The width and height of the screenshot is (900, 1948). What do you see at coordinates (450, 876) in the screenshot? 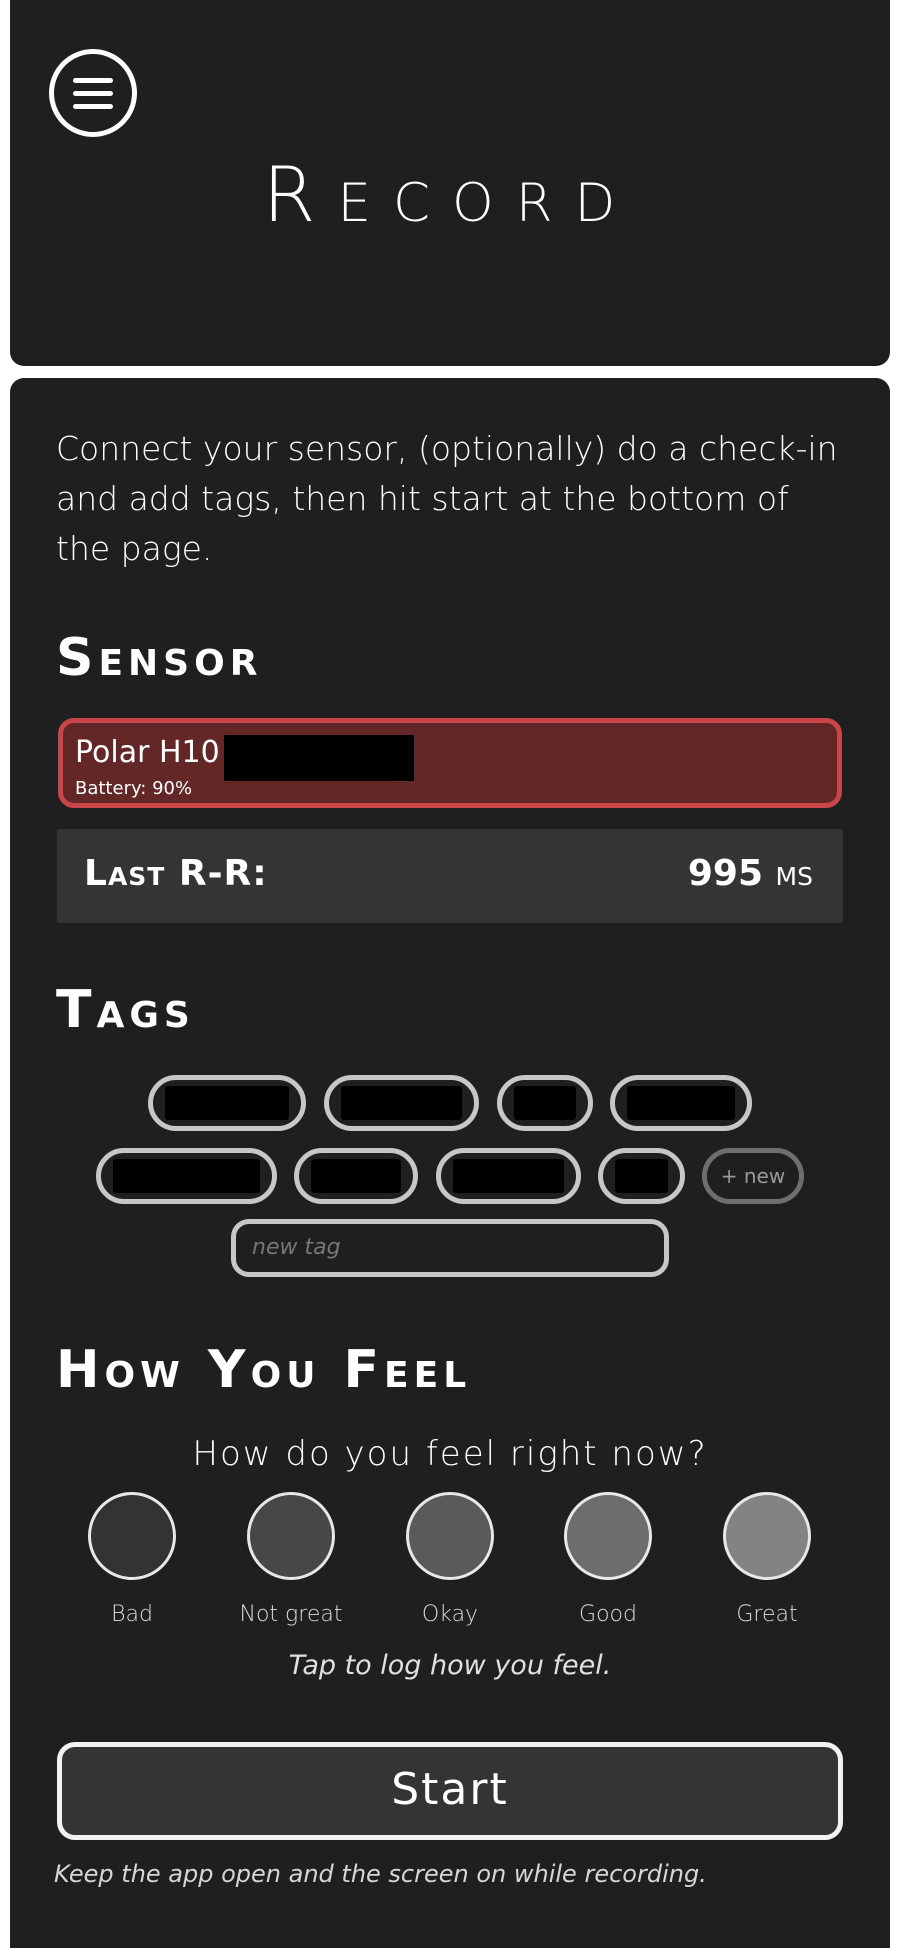
I see `last-rr-row: Last R-R: 995 ms` at bounding box center [450, 876].